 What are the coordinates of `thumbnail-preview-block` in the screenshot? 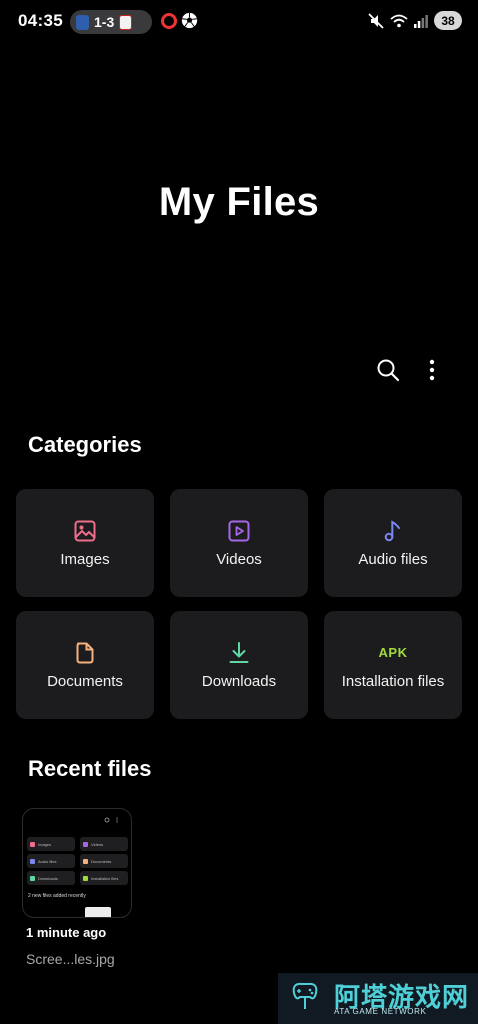 It's located at (98, 912).